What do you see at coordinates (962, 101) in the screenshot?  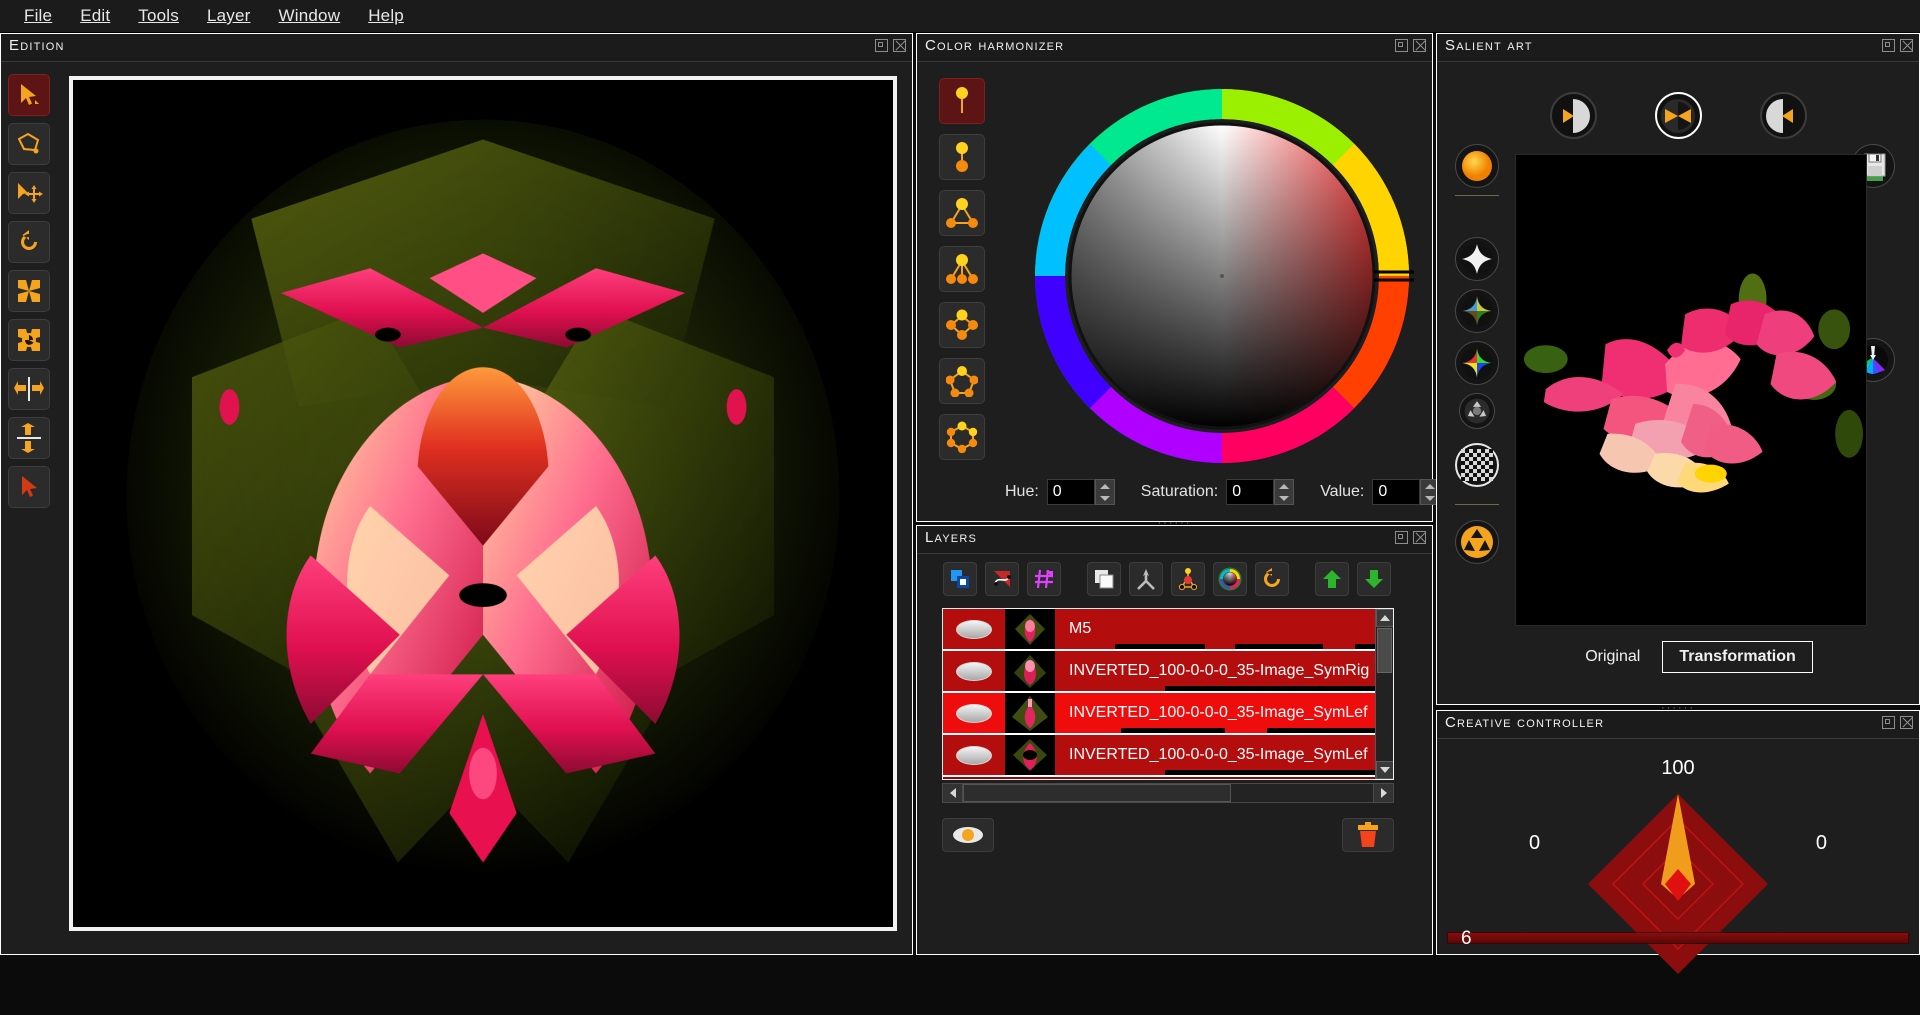 I see `monochrome-scheme` at bounding box center [962, 101].